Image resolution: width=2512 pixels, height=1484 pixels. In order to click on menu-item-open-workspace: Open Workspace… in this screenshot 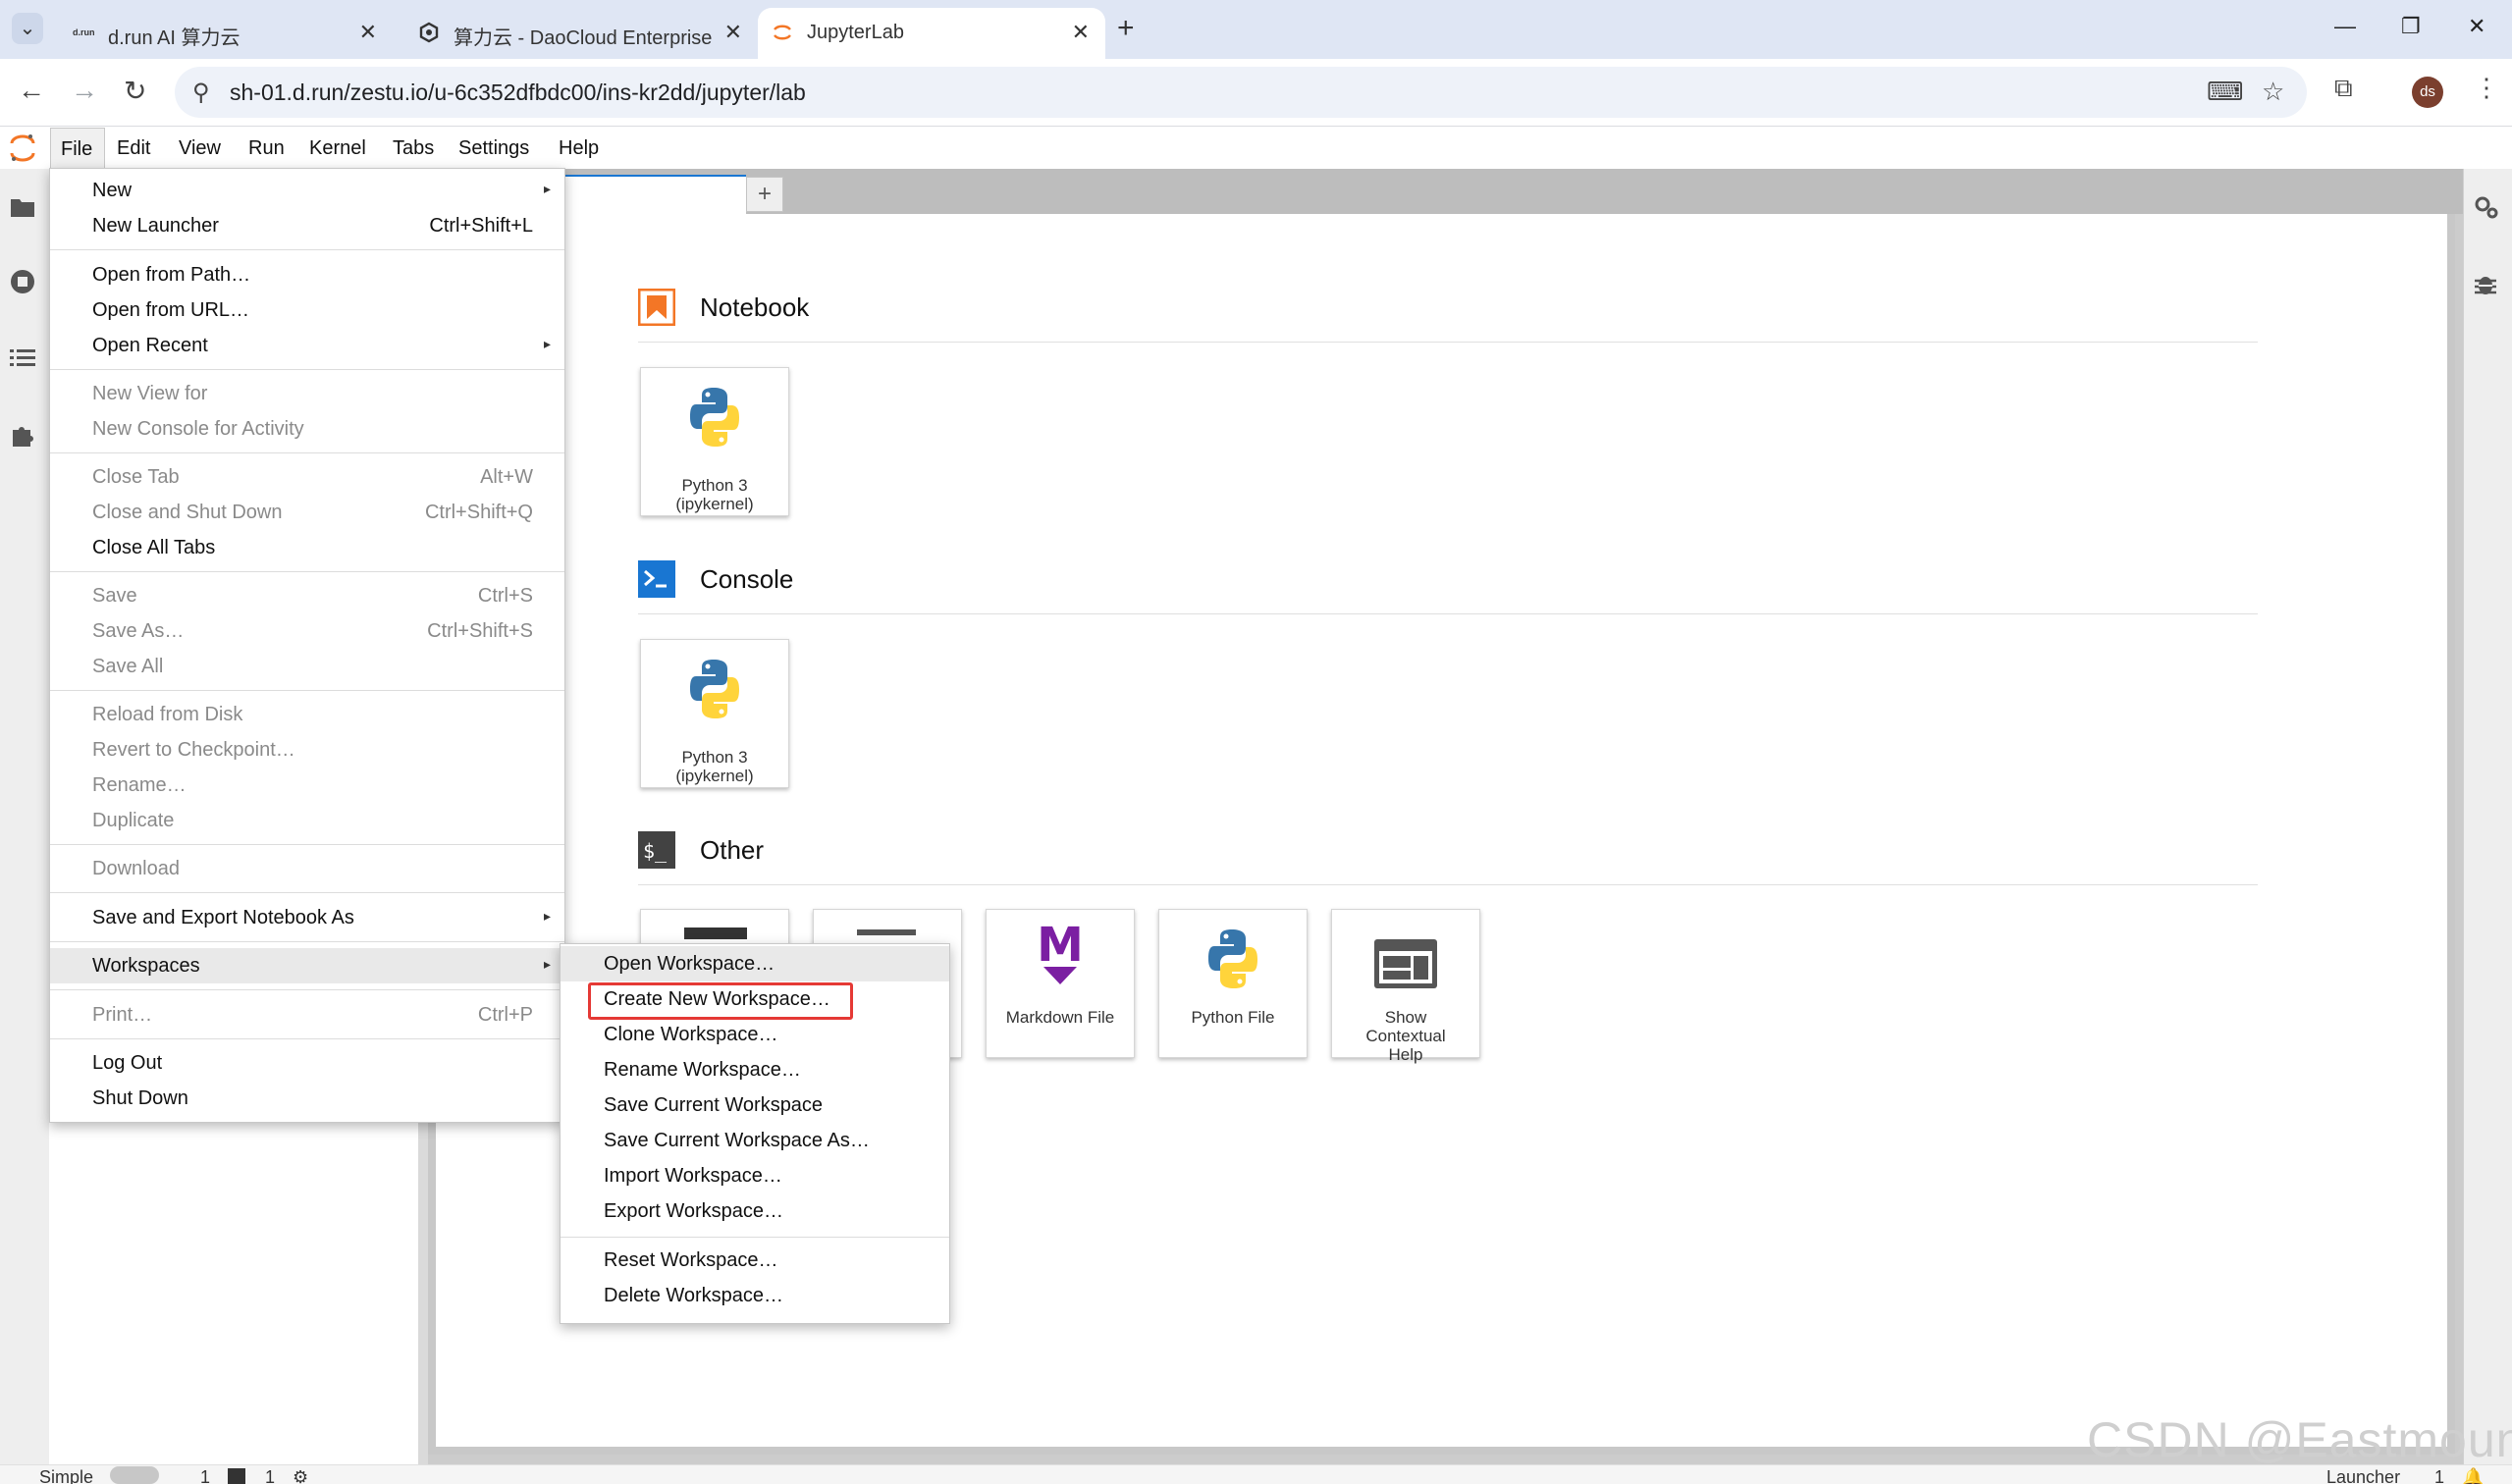, I will do `click(755, 963)`.